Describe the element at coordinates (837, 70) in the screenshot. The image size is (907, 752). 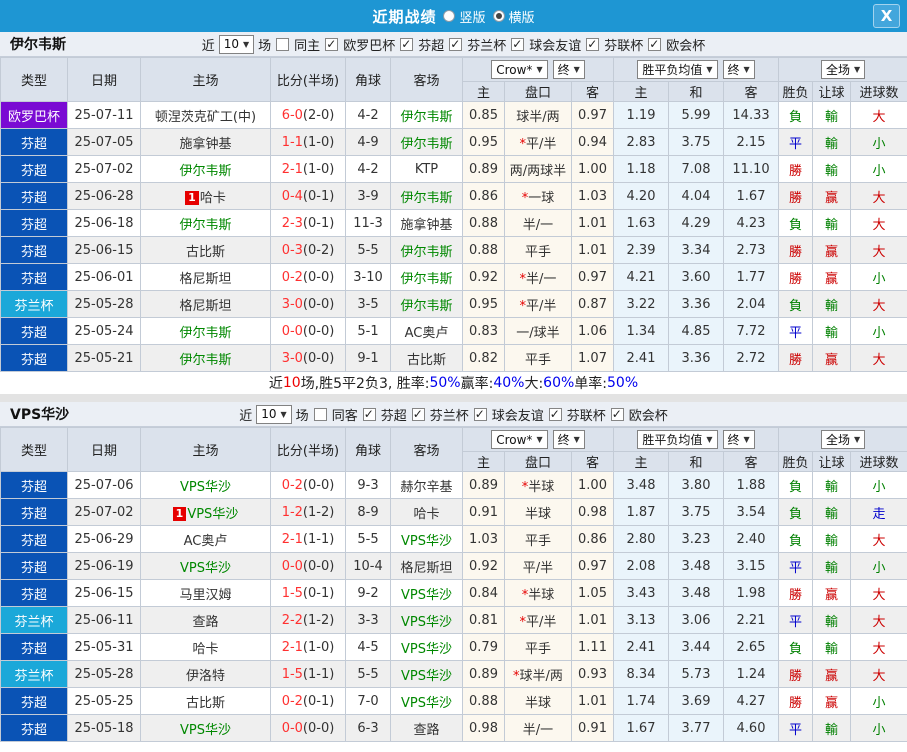
I see `scope-select-value: 全场` at that location.